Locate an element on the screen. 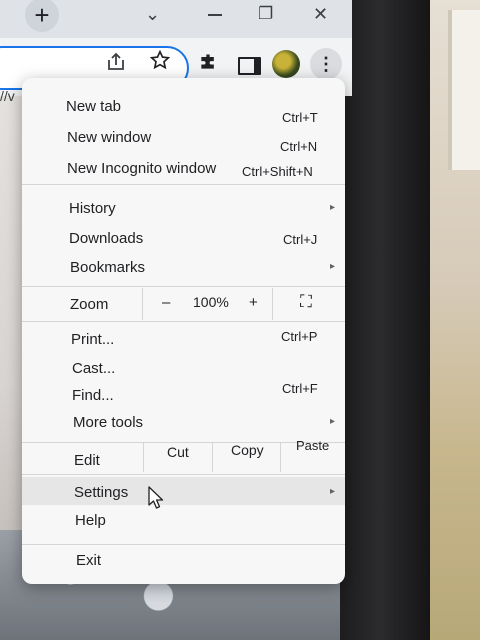  menu-item-settings: Settings ▸ is located at coordinates (183, 494).